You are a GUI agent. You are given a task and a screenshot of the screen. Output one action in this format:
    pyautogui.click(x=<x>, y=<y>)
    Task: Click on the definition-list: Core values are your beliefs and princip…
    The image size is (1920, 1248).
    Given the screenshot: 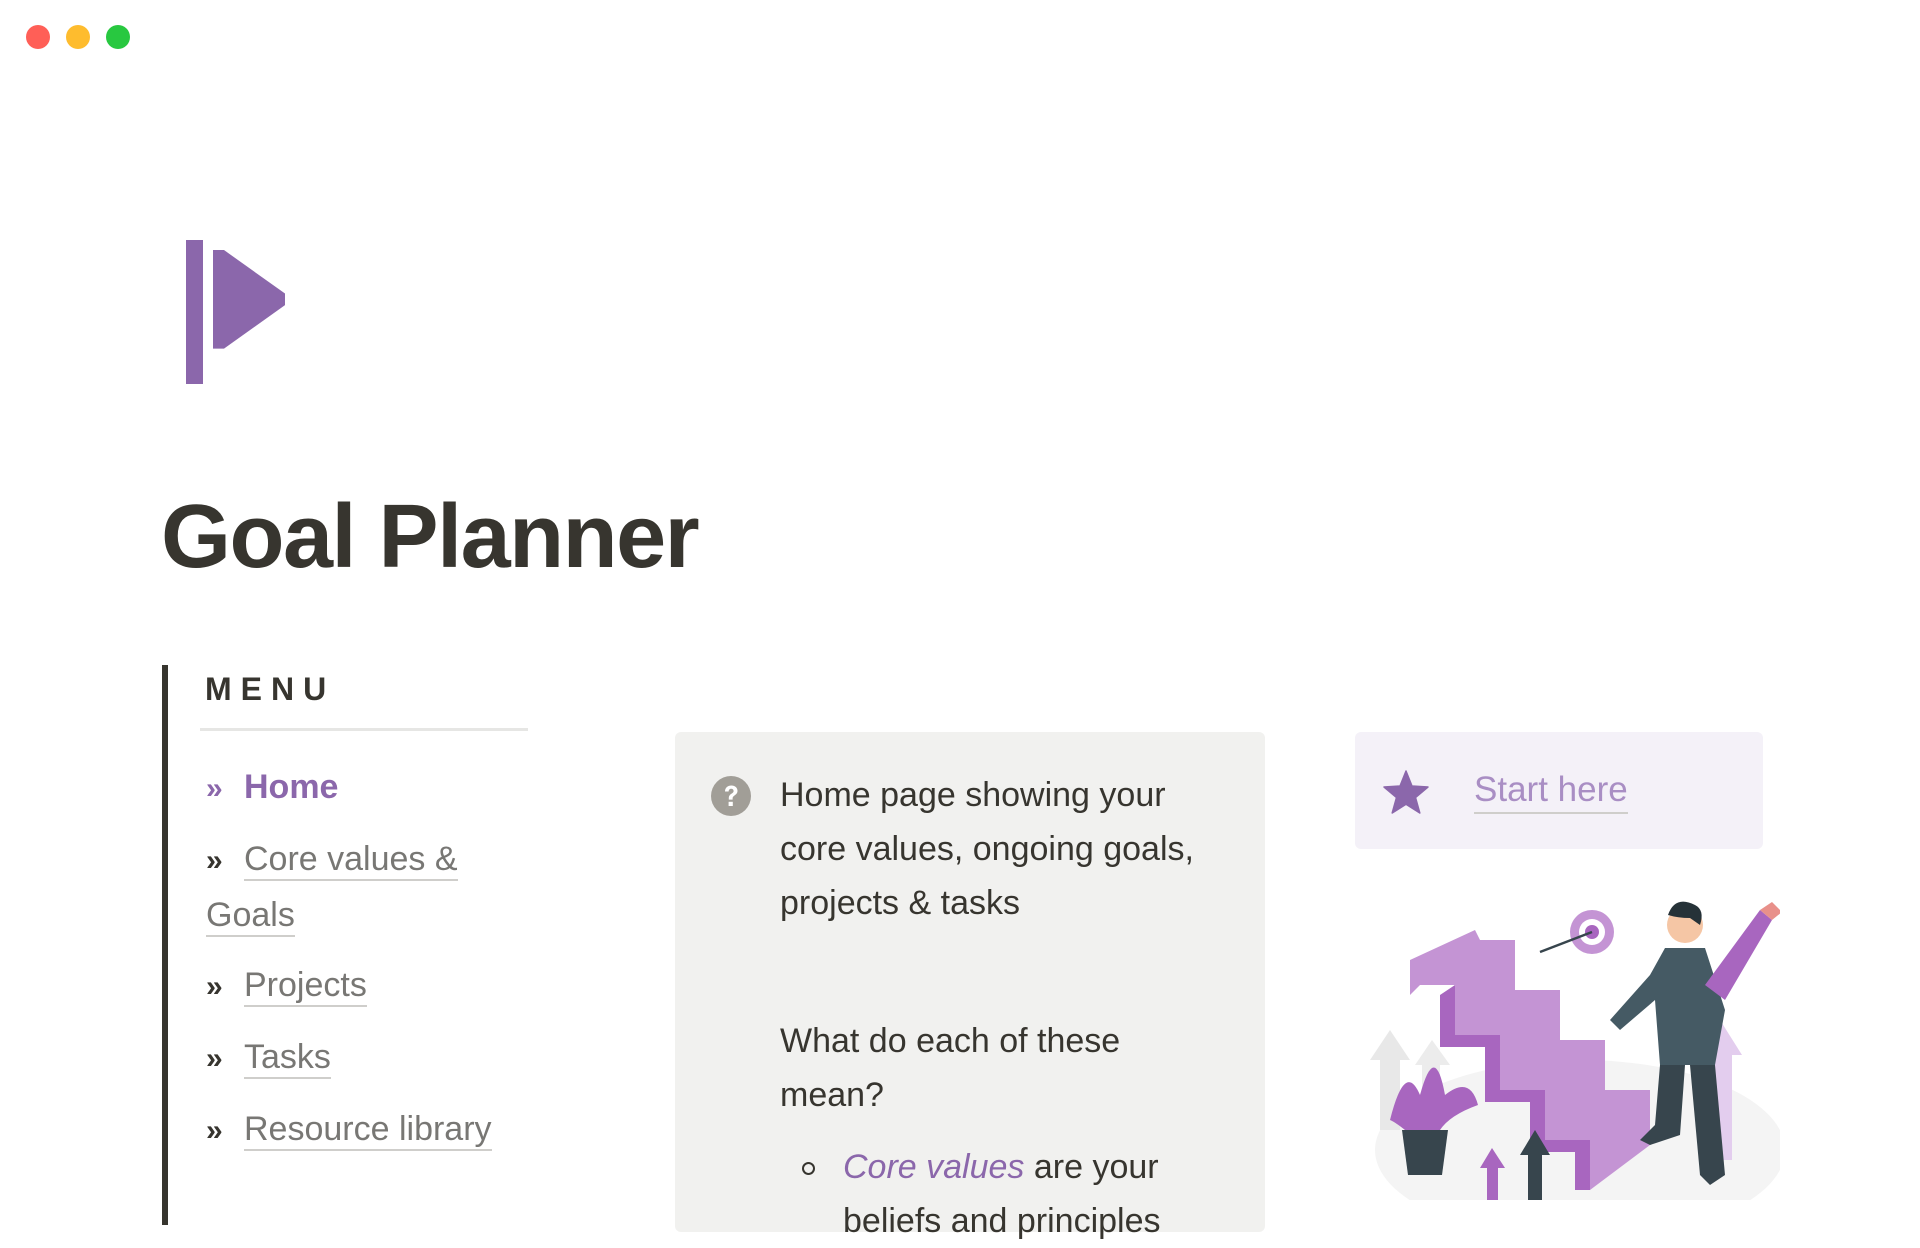 What is the action you would take?
    pyautogui.click(x=1005, y=1194)
    